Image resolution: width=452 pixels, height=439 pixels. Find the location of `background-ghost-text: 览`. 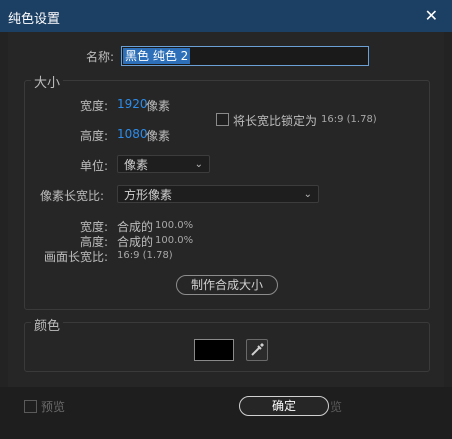

background-ghost-text: 览 is located at coordinates (336, 407).